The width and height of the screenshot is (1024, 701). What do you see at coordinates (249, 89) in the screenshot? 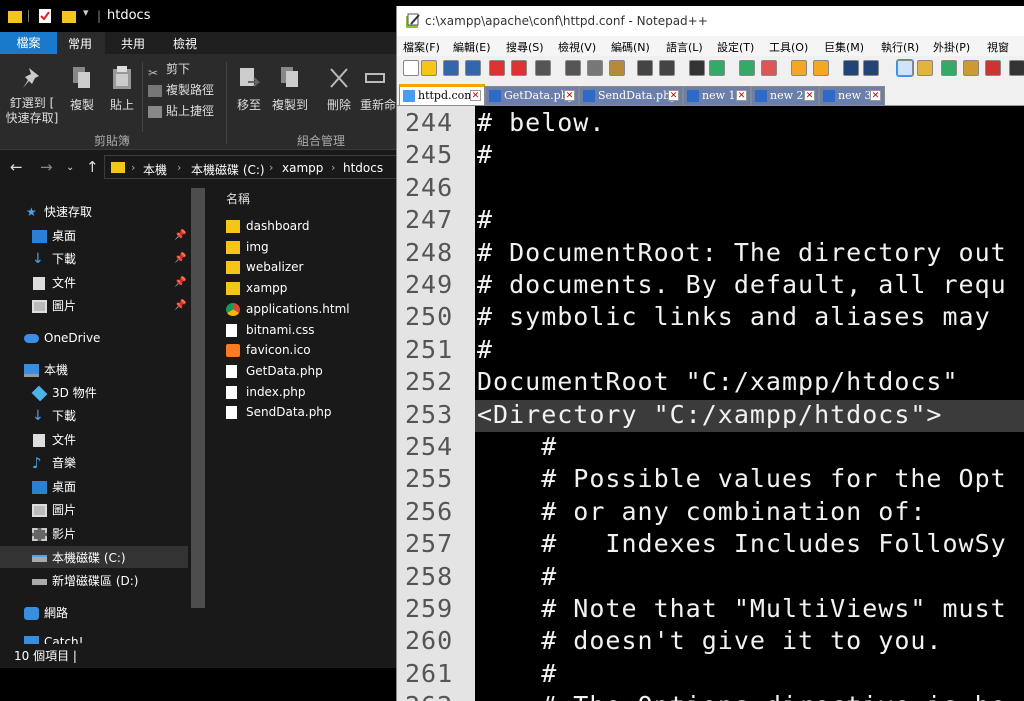
I see `move-to-button: 移至` at bounding box center [249, 89].